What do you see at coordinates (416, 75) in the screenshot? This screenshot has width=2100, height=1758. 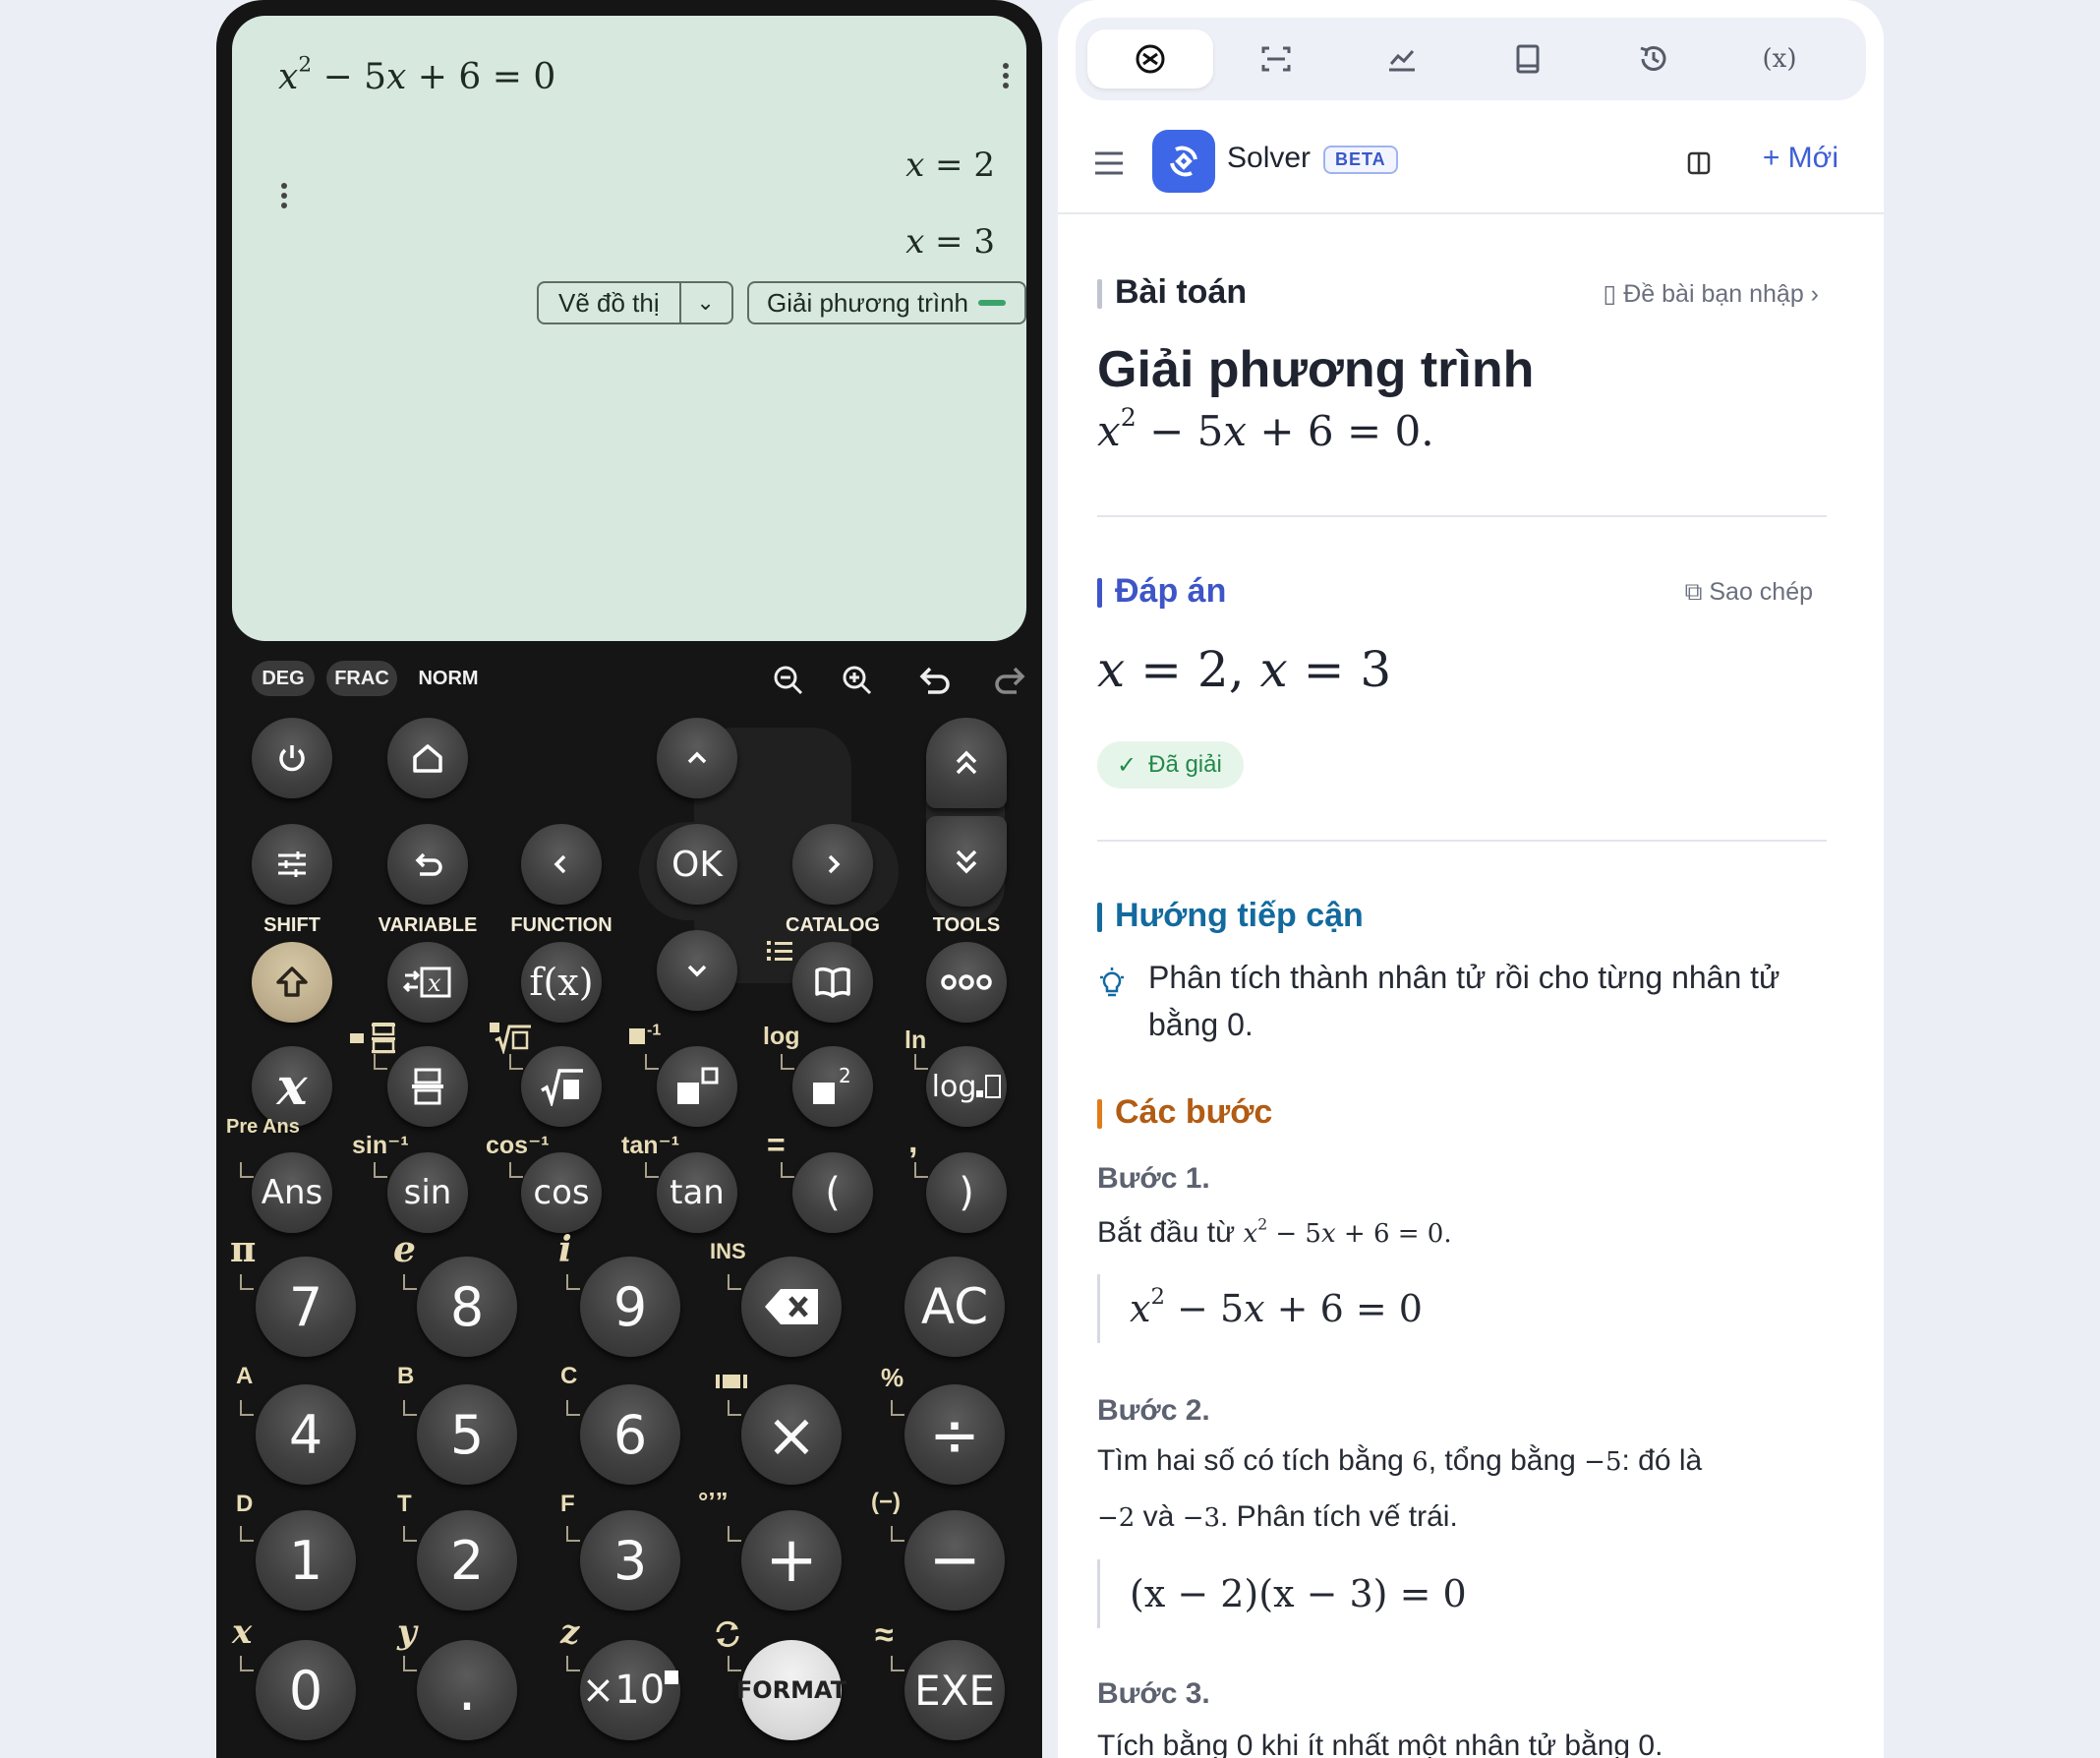 I see `input-equation: x2 − 5x + 6 = 0` at bounding box center [416, 75].